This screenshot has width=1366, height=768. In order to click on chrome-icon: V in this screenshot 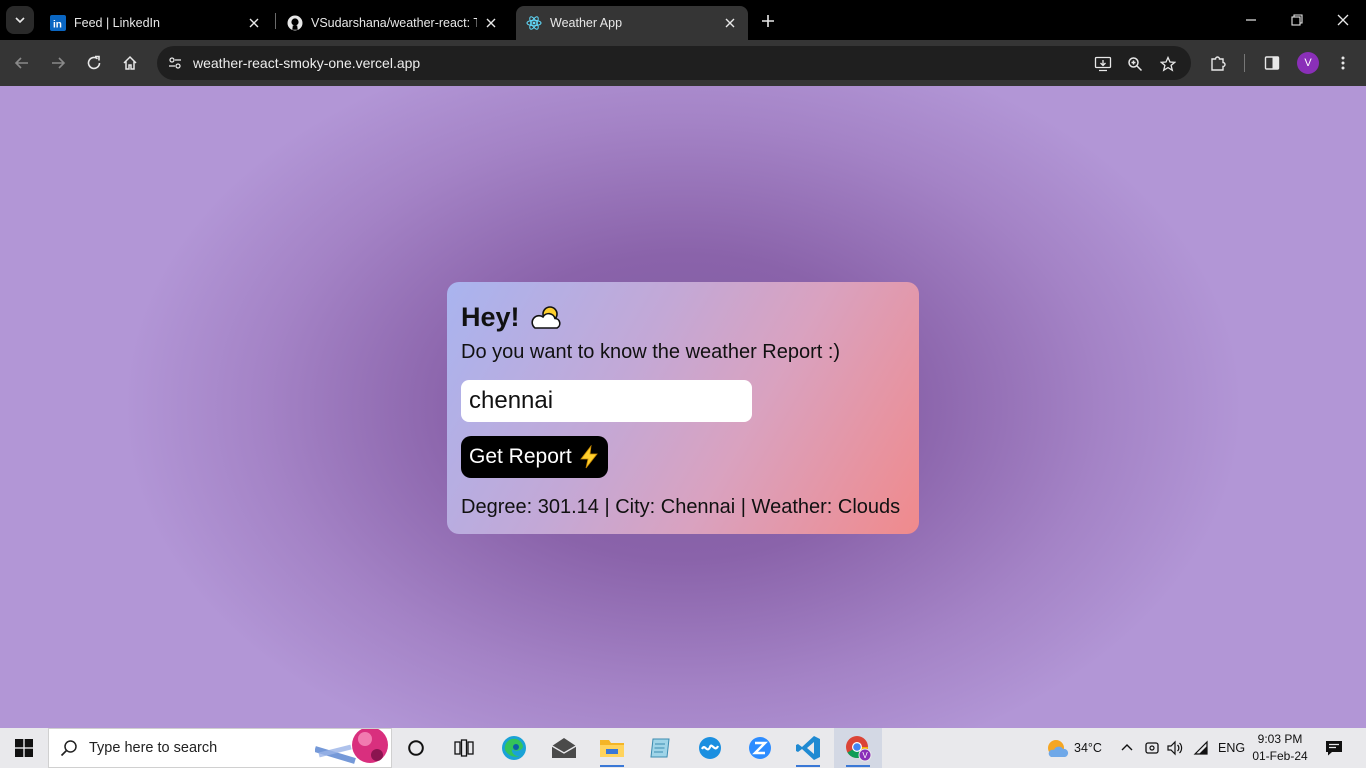, I will do `click(859, 749)`.